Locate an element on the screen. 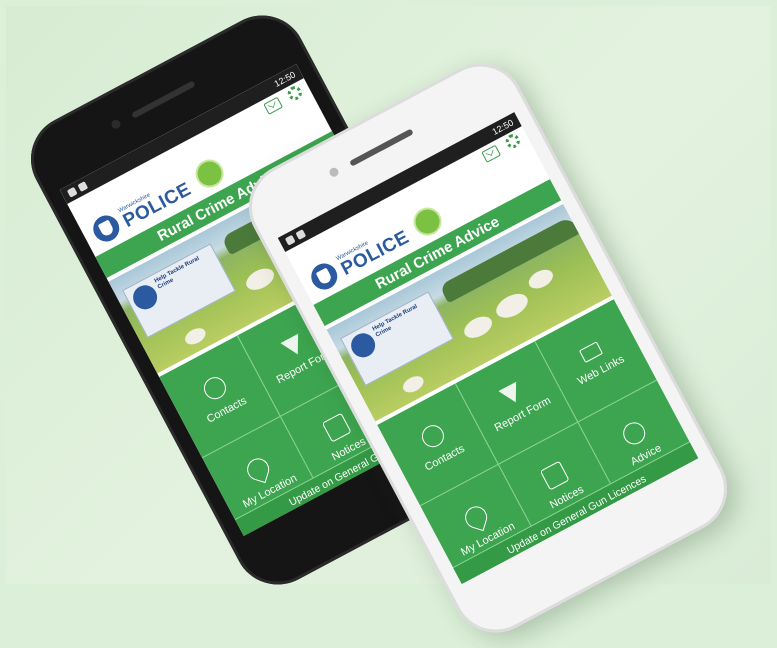  menu-label: Report Form is located at coordinates (522, 414).